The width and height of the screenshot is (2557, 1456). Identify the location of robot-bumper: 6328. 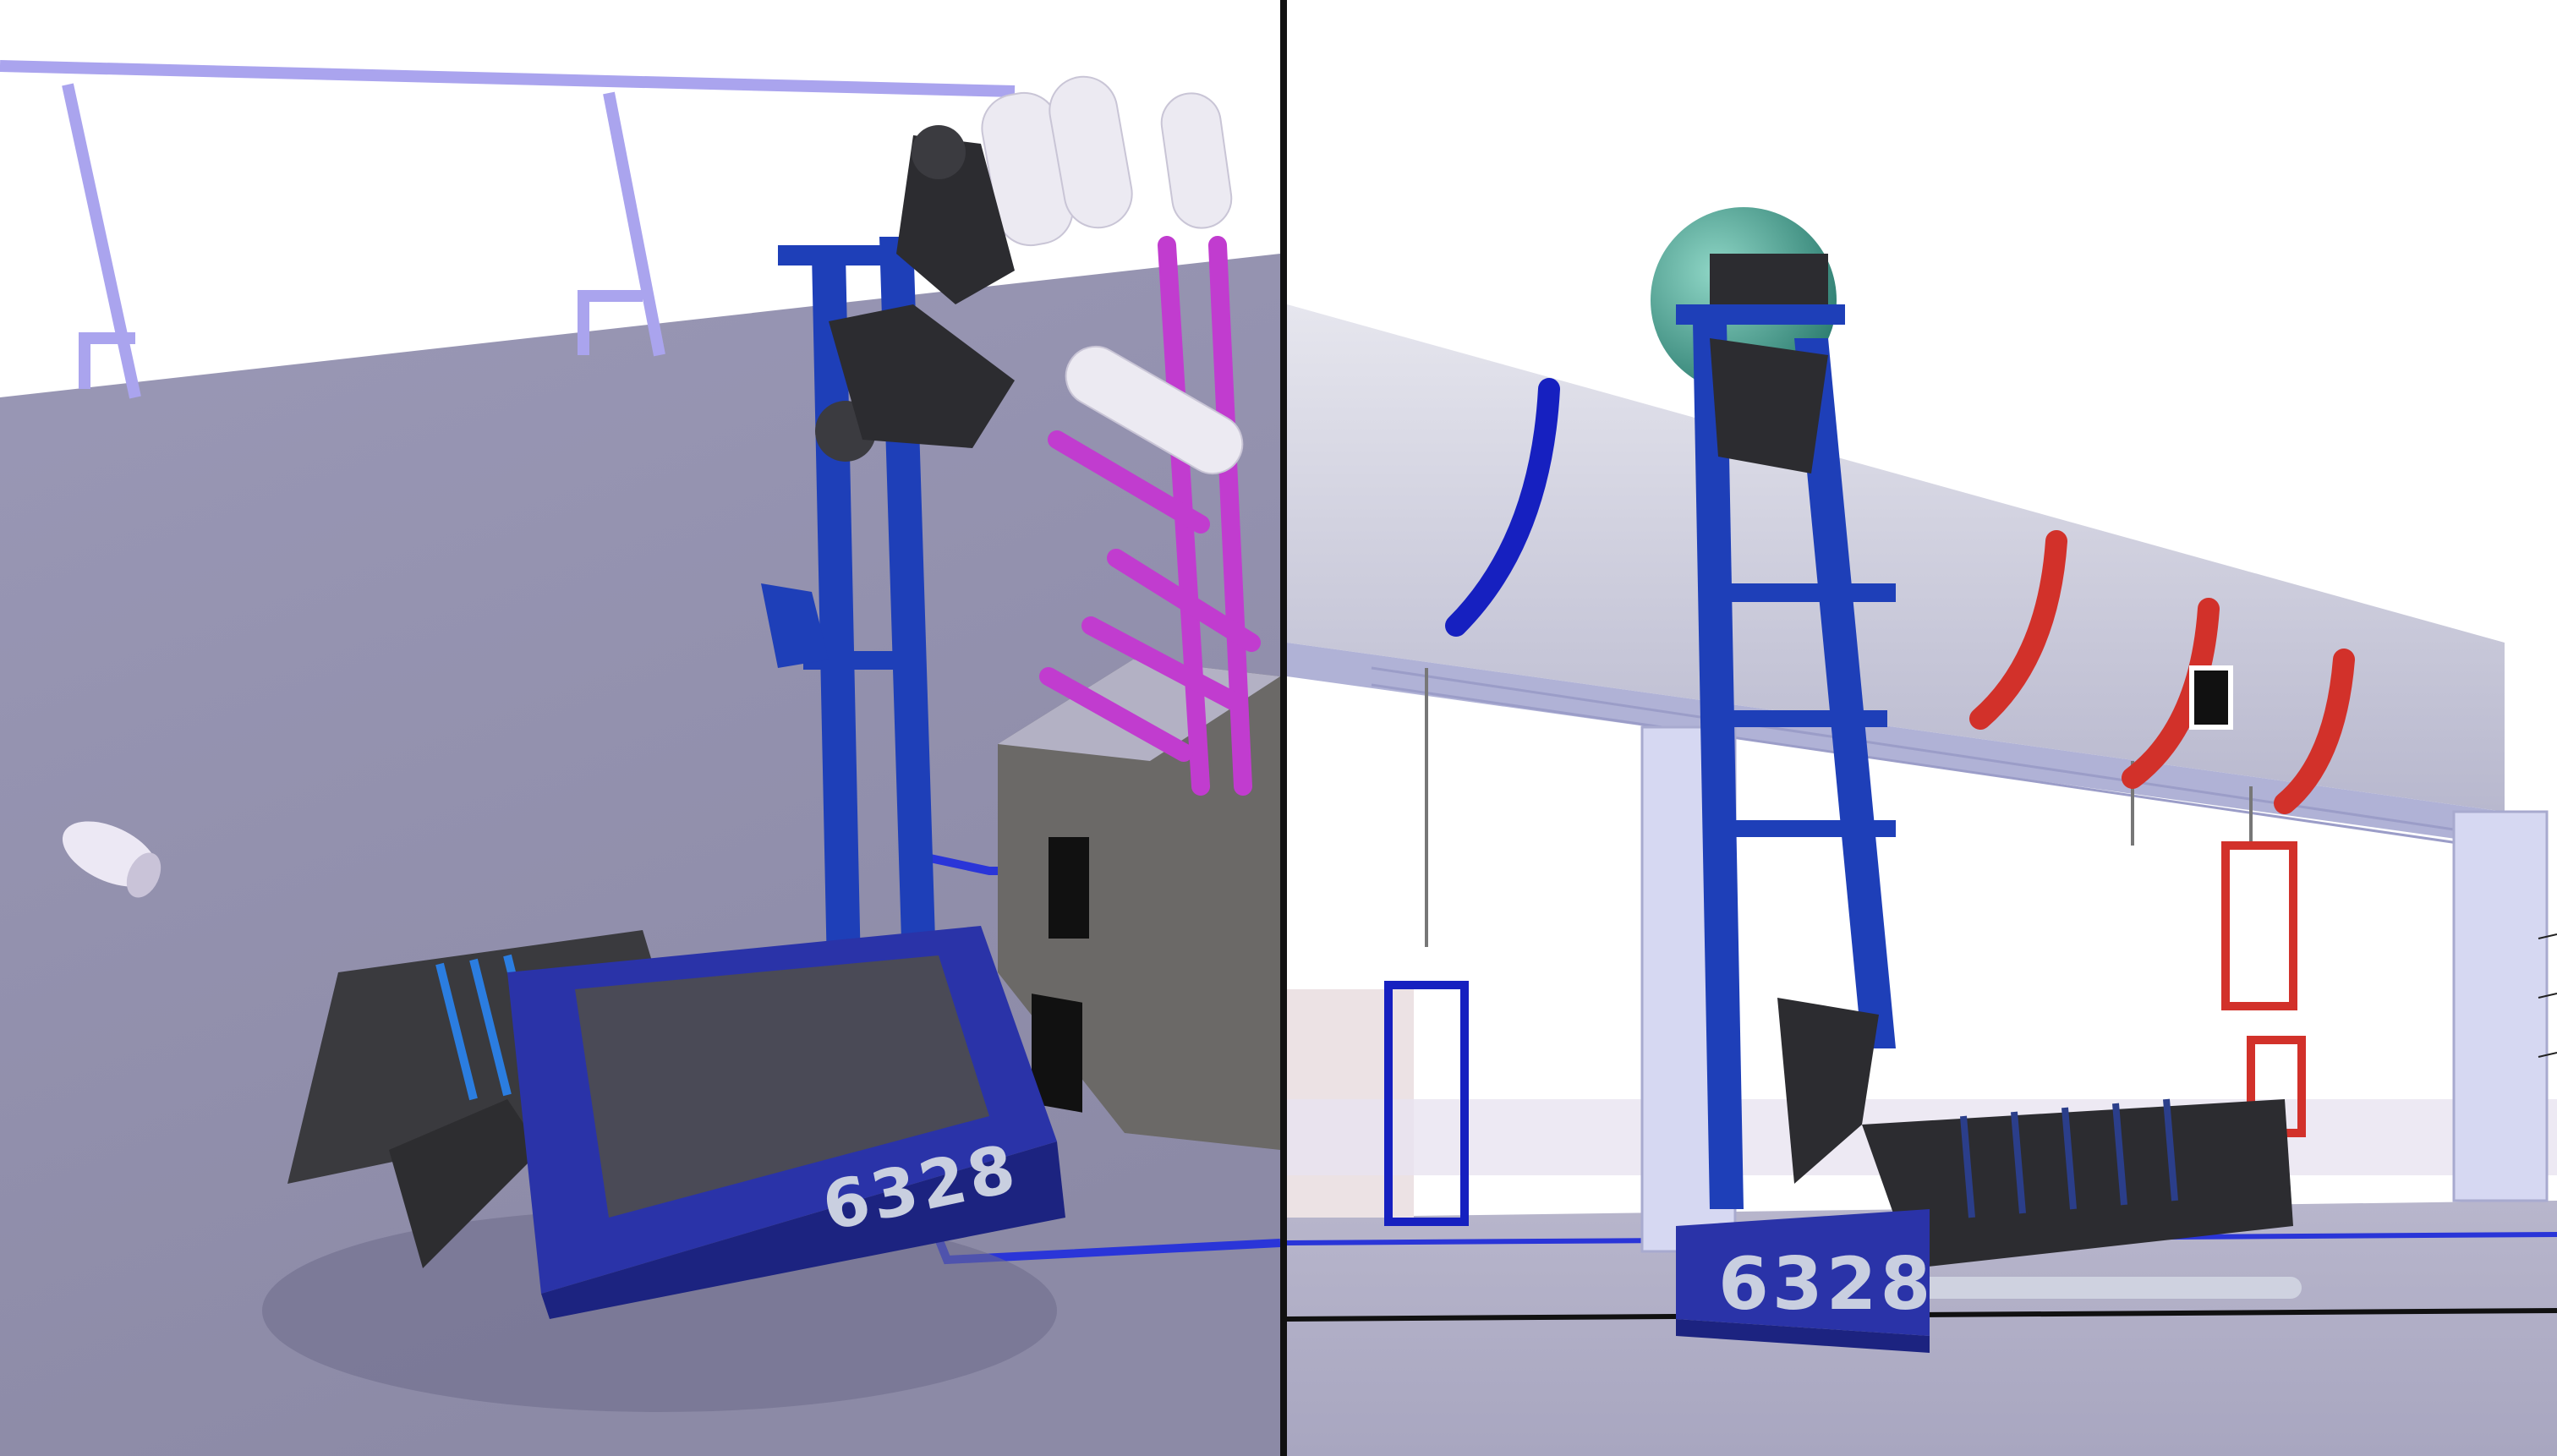
(1805, 1281).